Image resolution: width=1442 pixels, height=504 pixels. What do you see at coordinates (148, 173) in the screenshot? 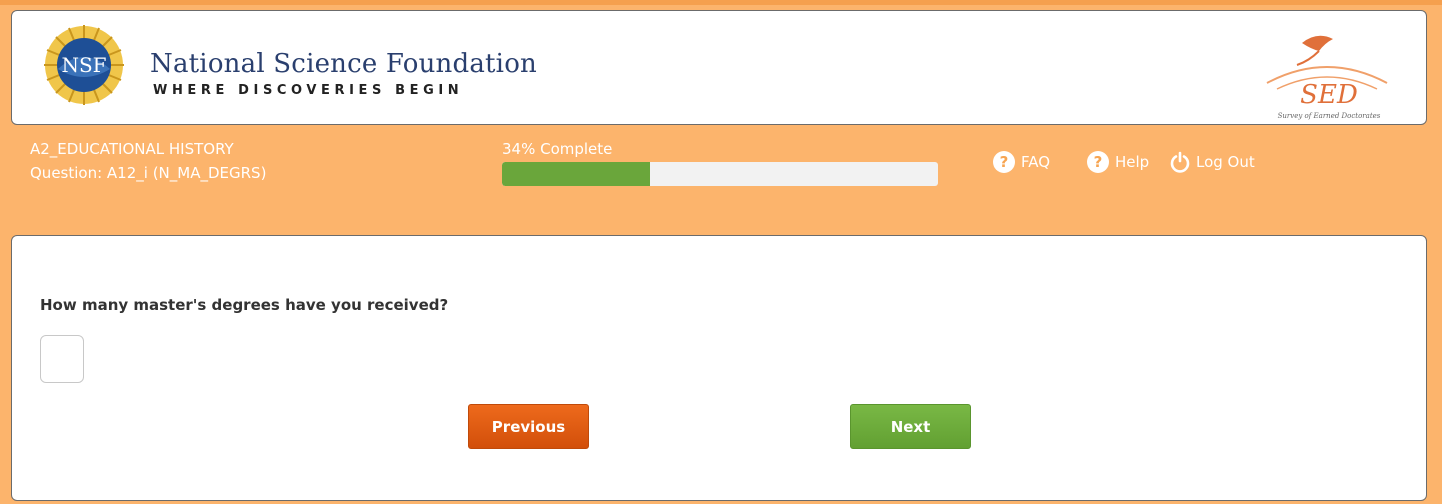
I see `question-id: Question: A12_i (N_MA_DEGRS)` at bounding box center [148, 173].